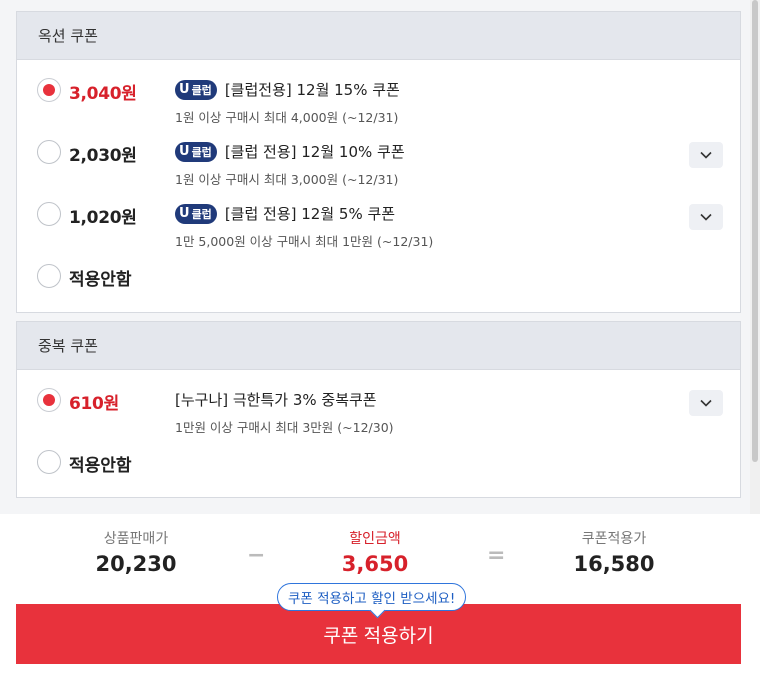 Image resolution: width=760 pixels, height=677 pixels. I want to click on coupon-title-text: [클럽 전용] 12월 10% 쿠폰, so click(314, 152).